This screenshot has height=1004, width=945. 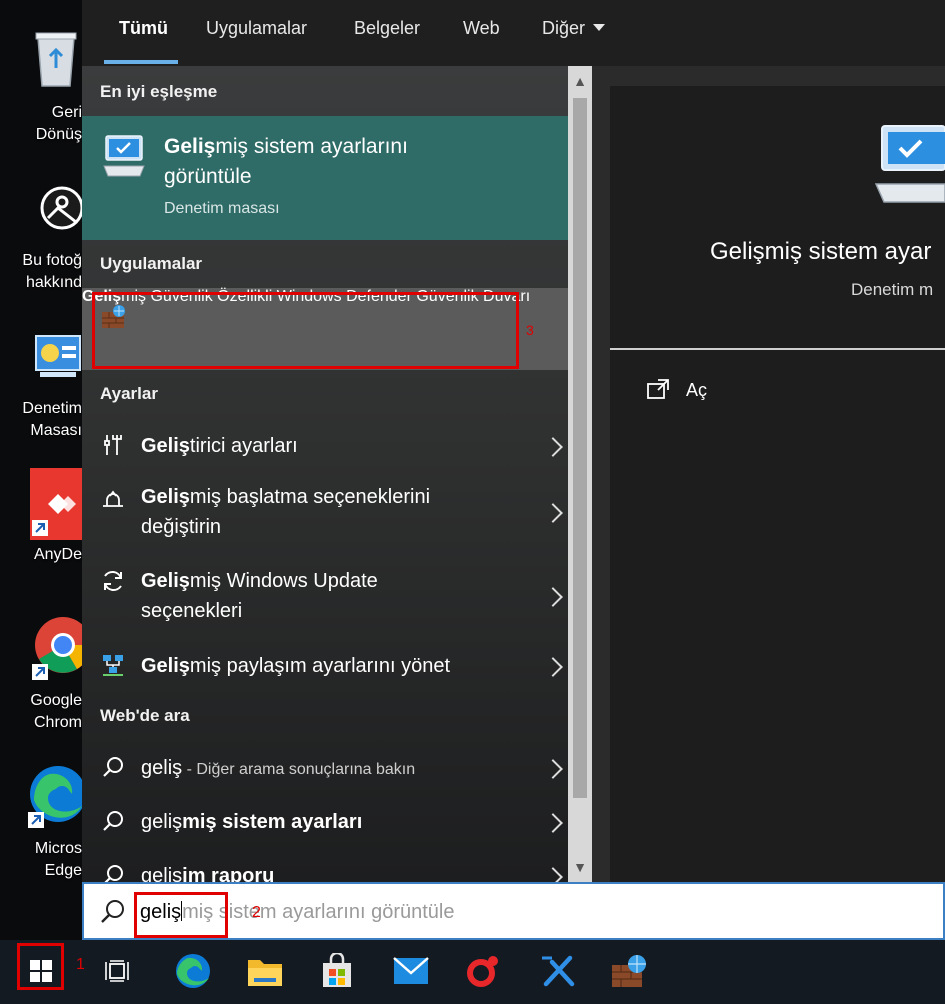 What do you see at coordinates (580, 448) in the screenshot?
I see `scroll-thumb` at bounding box center [580, 448].